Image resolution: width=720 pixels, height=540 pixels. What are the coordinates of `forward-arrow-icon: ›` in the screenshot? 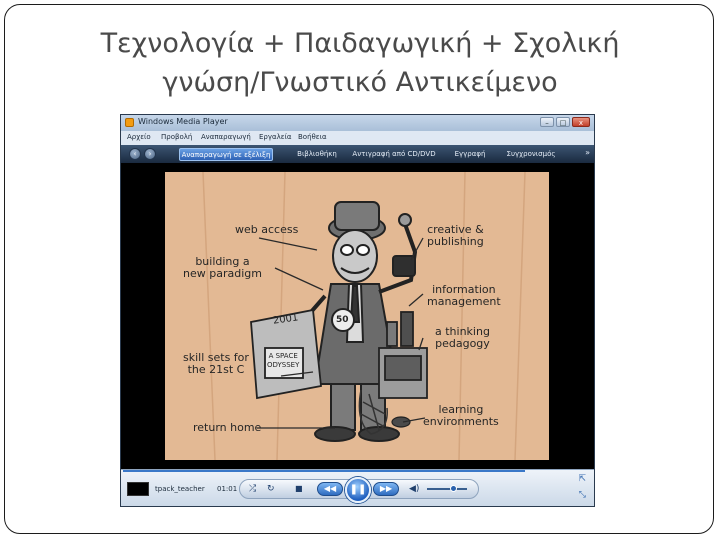 It's located at (150, 154).